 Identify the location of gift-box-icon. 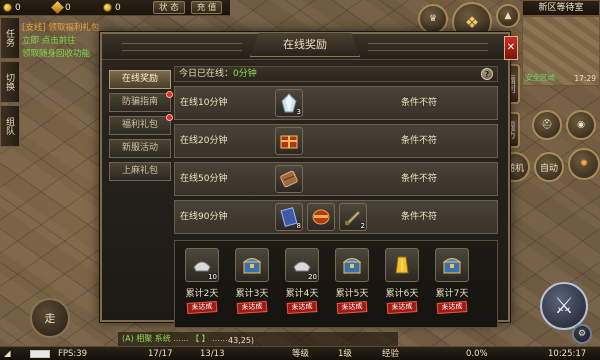
(289, 141).